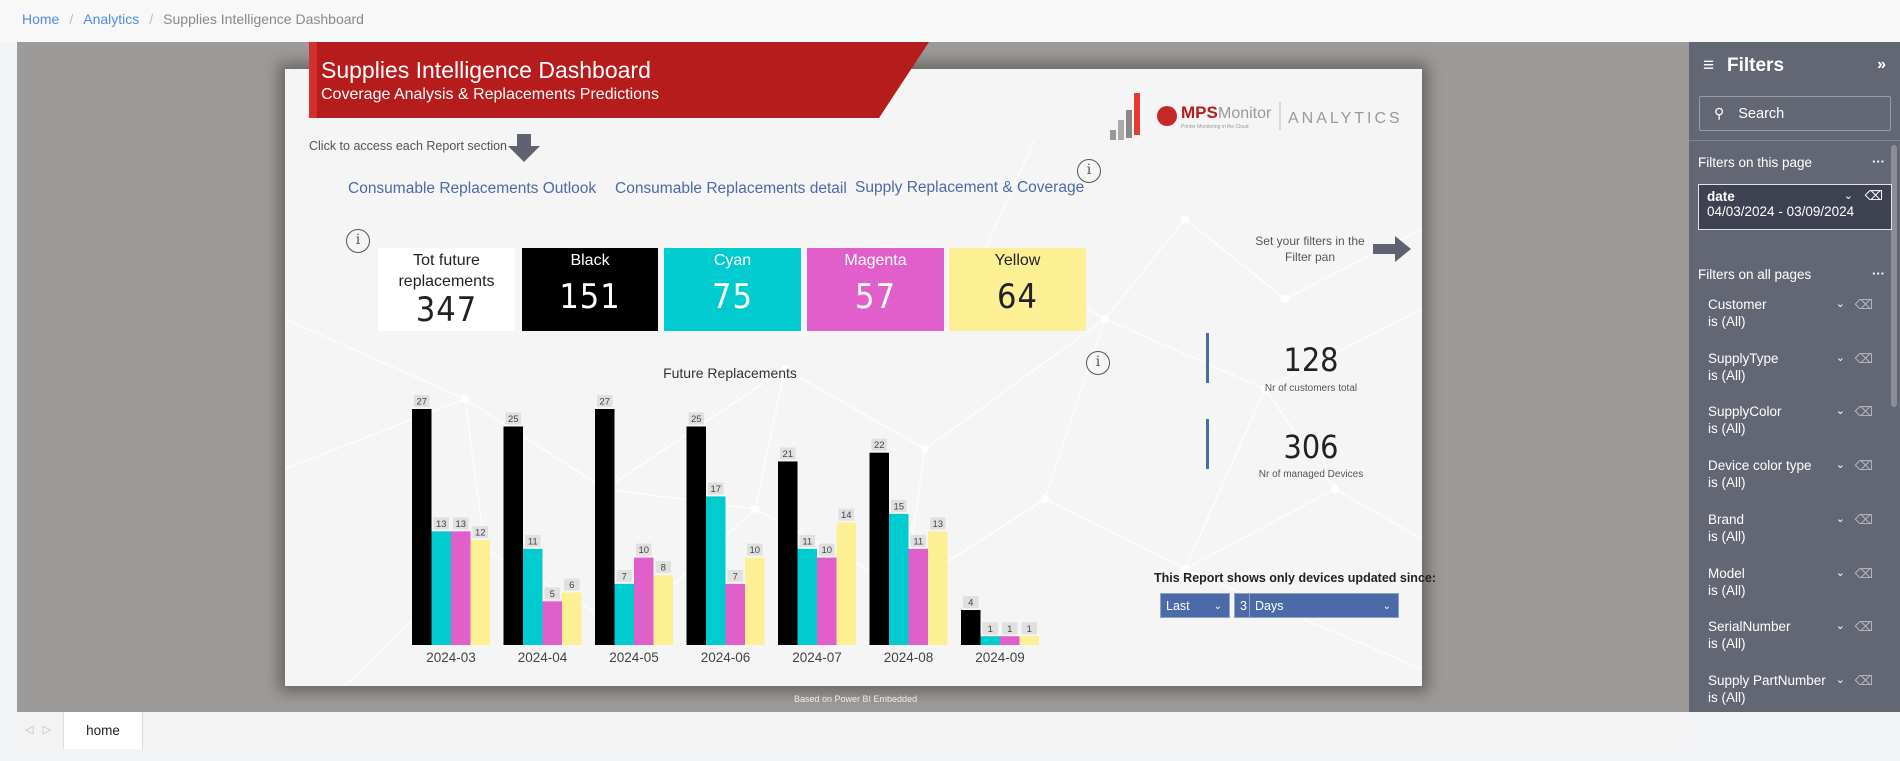 The width and height of the screenshot is (1900, 761). I want to click on breadcrumb-analytics: Analytics, so click(111, 19).